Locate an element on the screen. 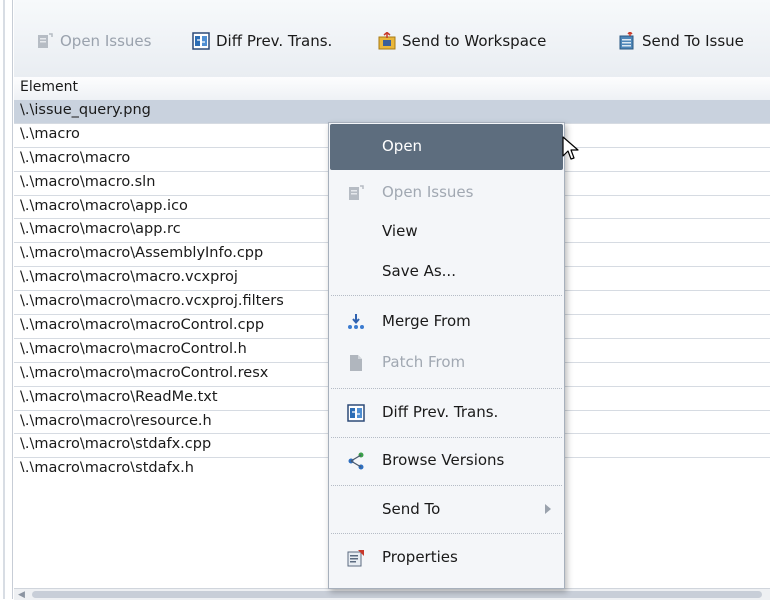 The width and height of the screenshot is (770, 600). toolbar-send-to-workspace-label: Send to Workspace is located at coordinates (474, 41).